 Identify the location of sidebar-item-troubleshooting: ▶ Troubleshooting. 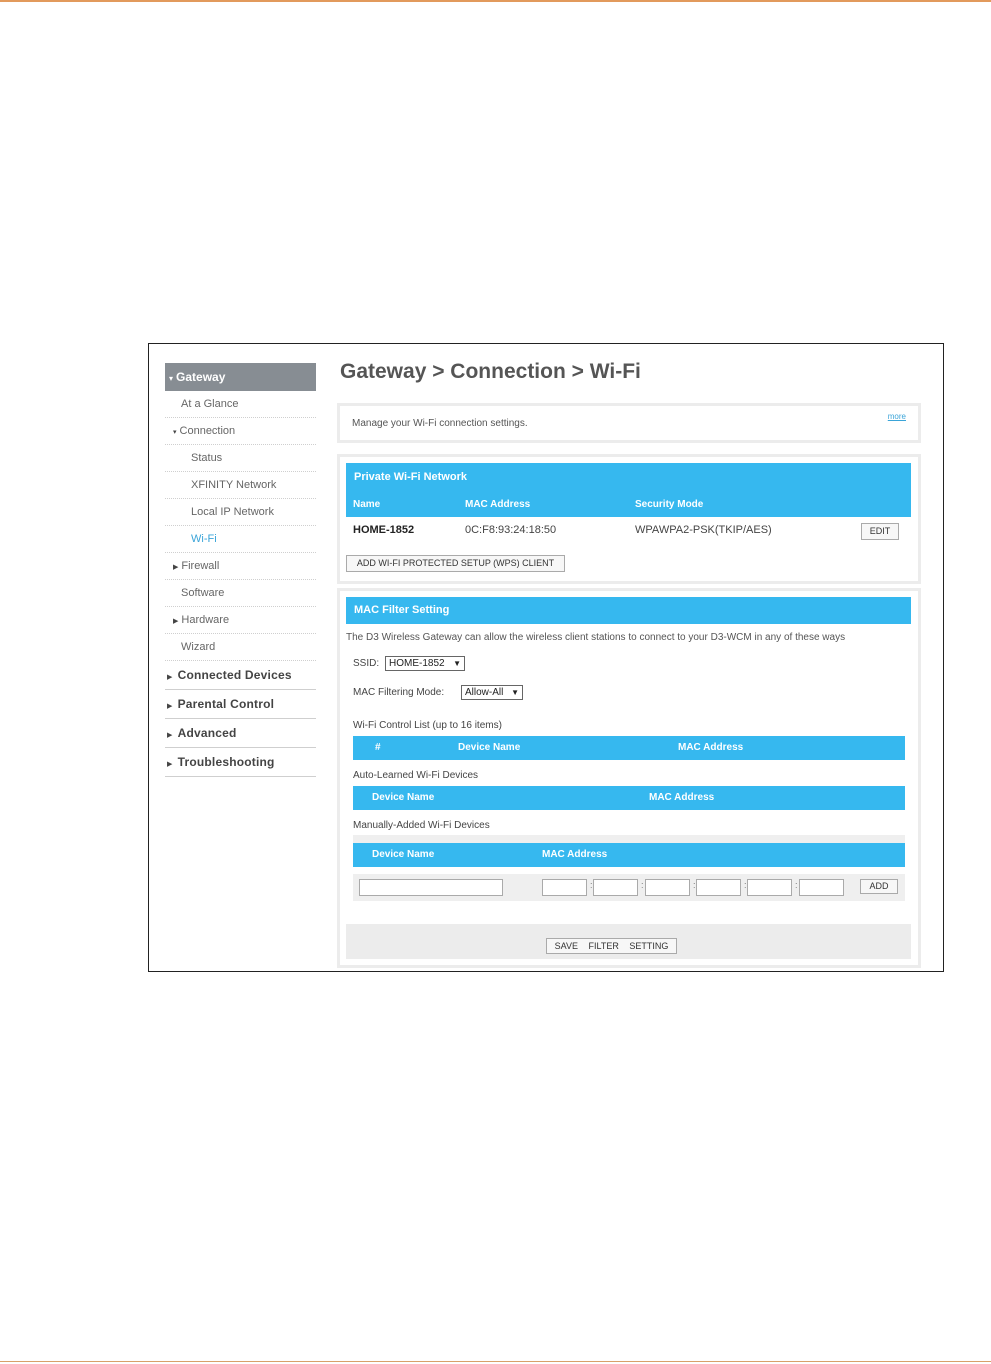
(240, 762).